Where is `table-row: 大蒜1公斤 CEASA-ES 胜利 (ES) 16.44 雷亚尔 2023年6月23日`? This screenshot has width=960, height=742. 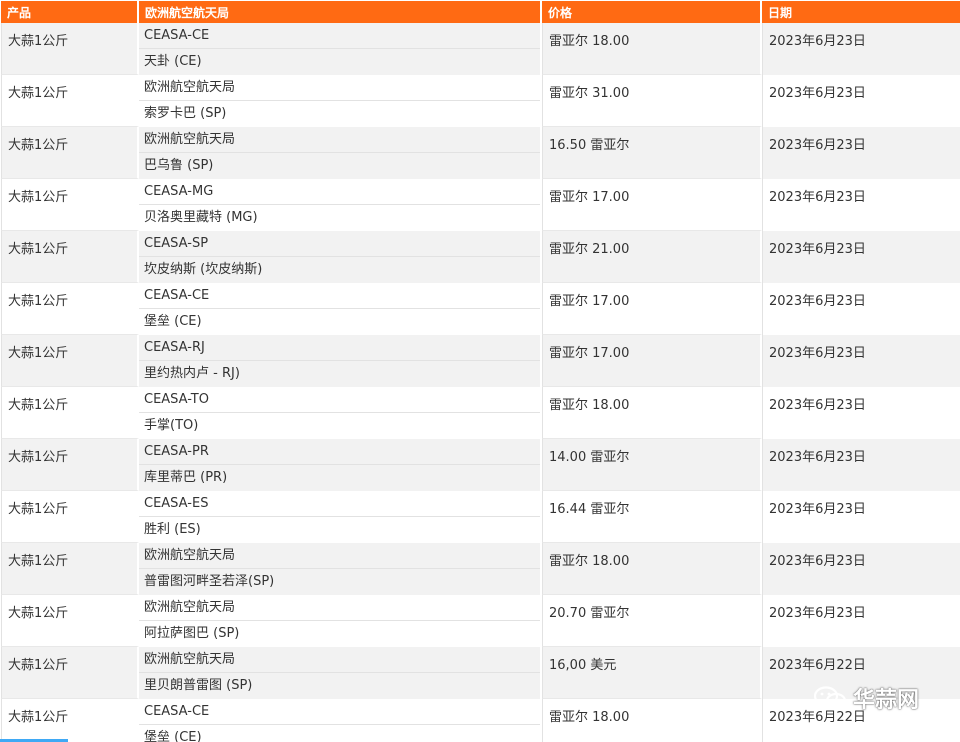 table-row: 大蒜1公斤 CEASA-ES 胜利 (ES) 16.44 雷亚尔 2023年6月23日 is located at coordinates (480, 517).